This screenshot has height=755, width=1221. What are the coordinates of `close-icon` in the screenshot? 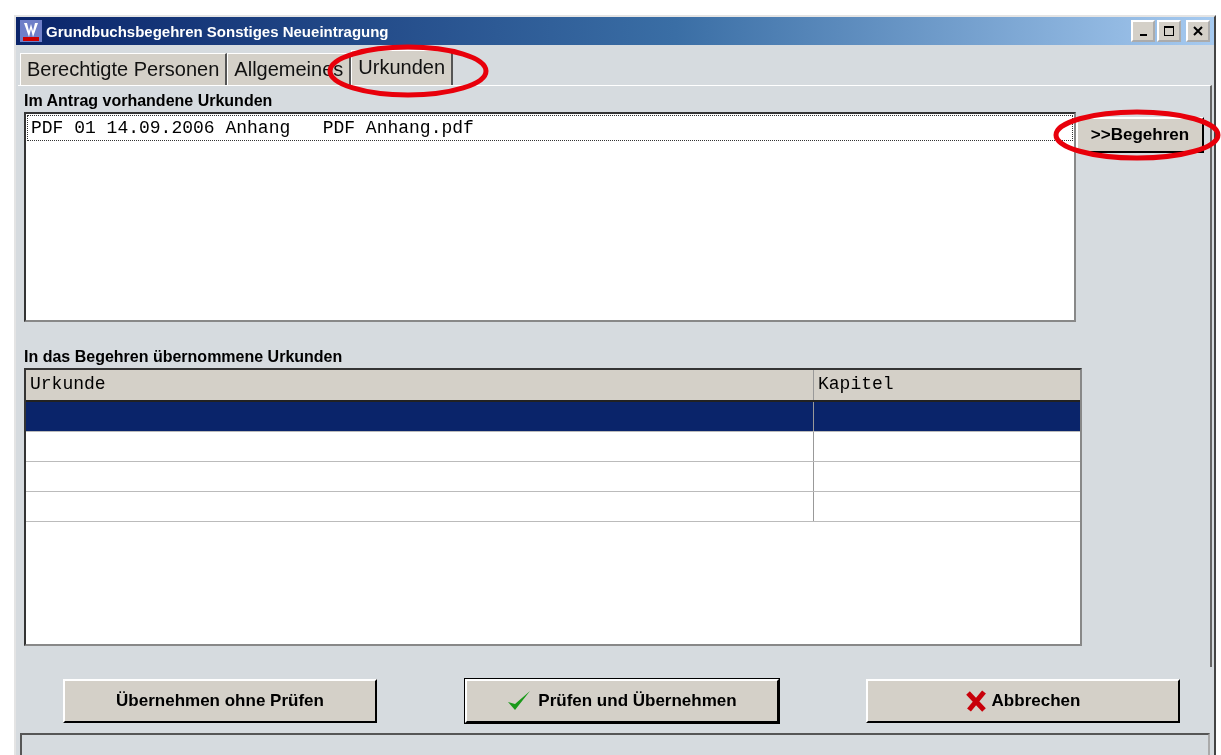 It's located at (1198, 31).